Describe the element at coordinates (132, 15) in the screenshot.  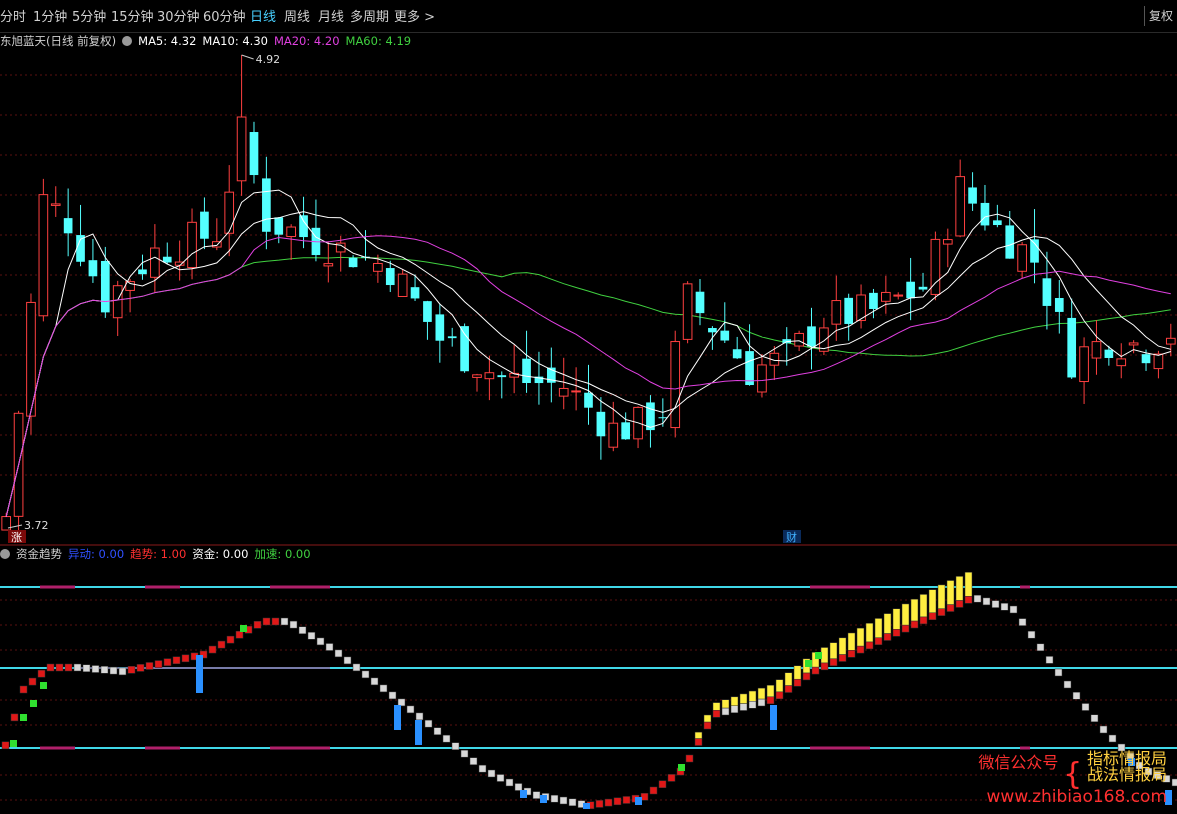
I see `tab-3: 15分钟` at that location.